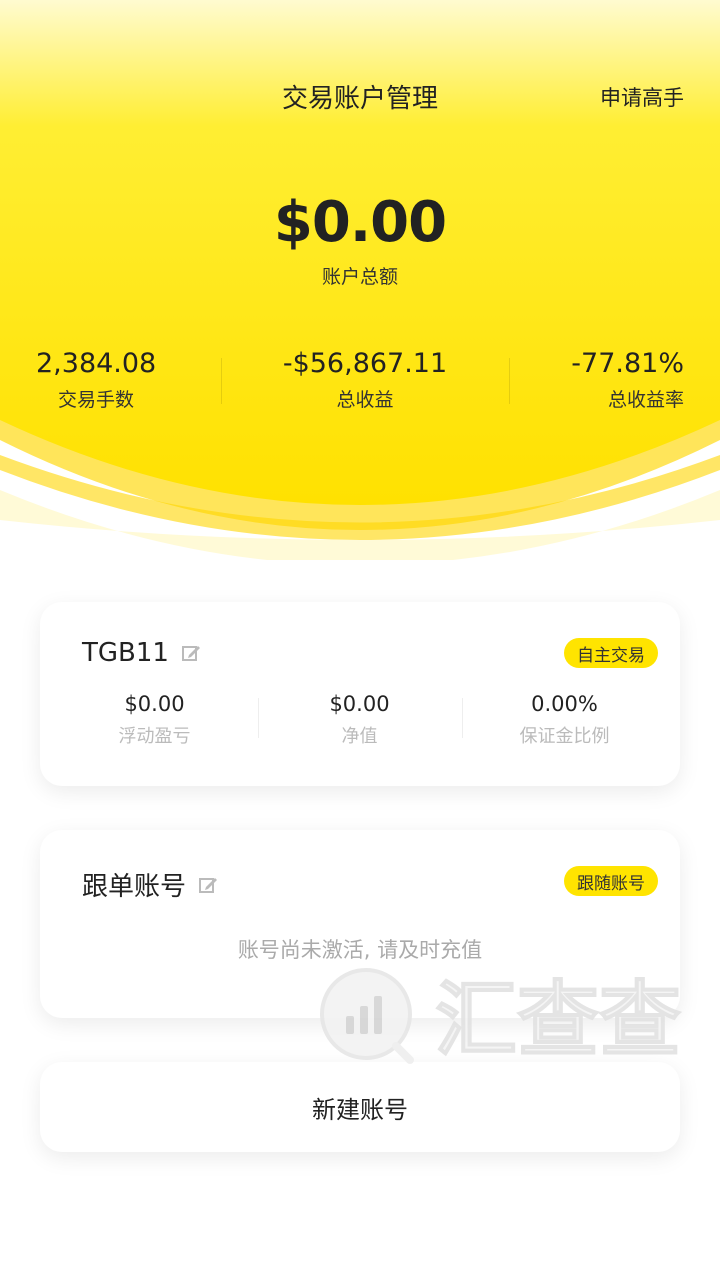 The width and height of the screenshot is (720, 1276). Describe the element at coordinates (365, 400) in the screenshot. I see `stat-label: 总收益` at that location.